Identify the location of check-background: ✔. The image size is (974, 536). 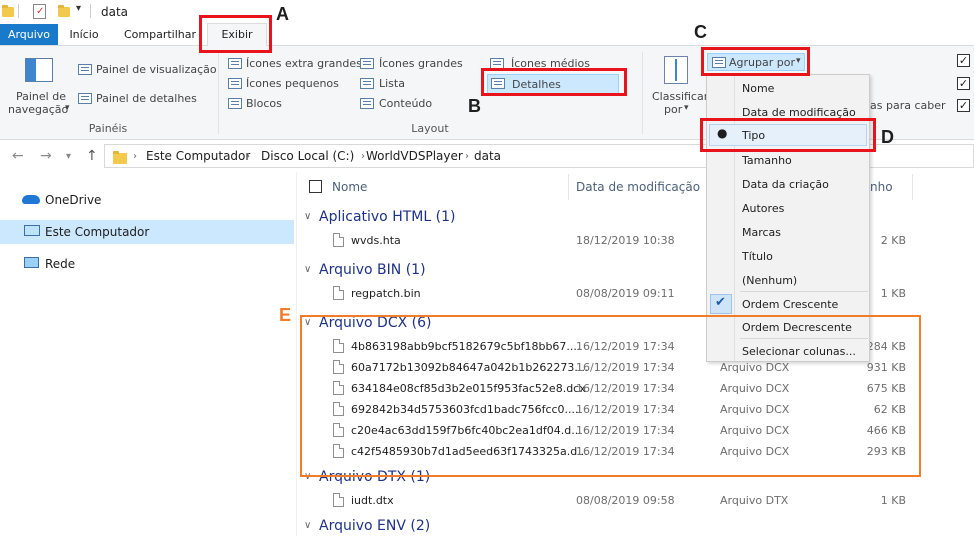
(721, 304).